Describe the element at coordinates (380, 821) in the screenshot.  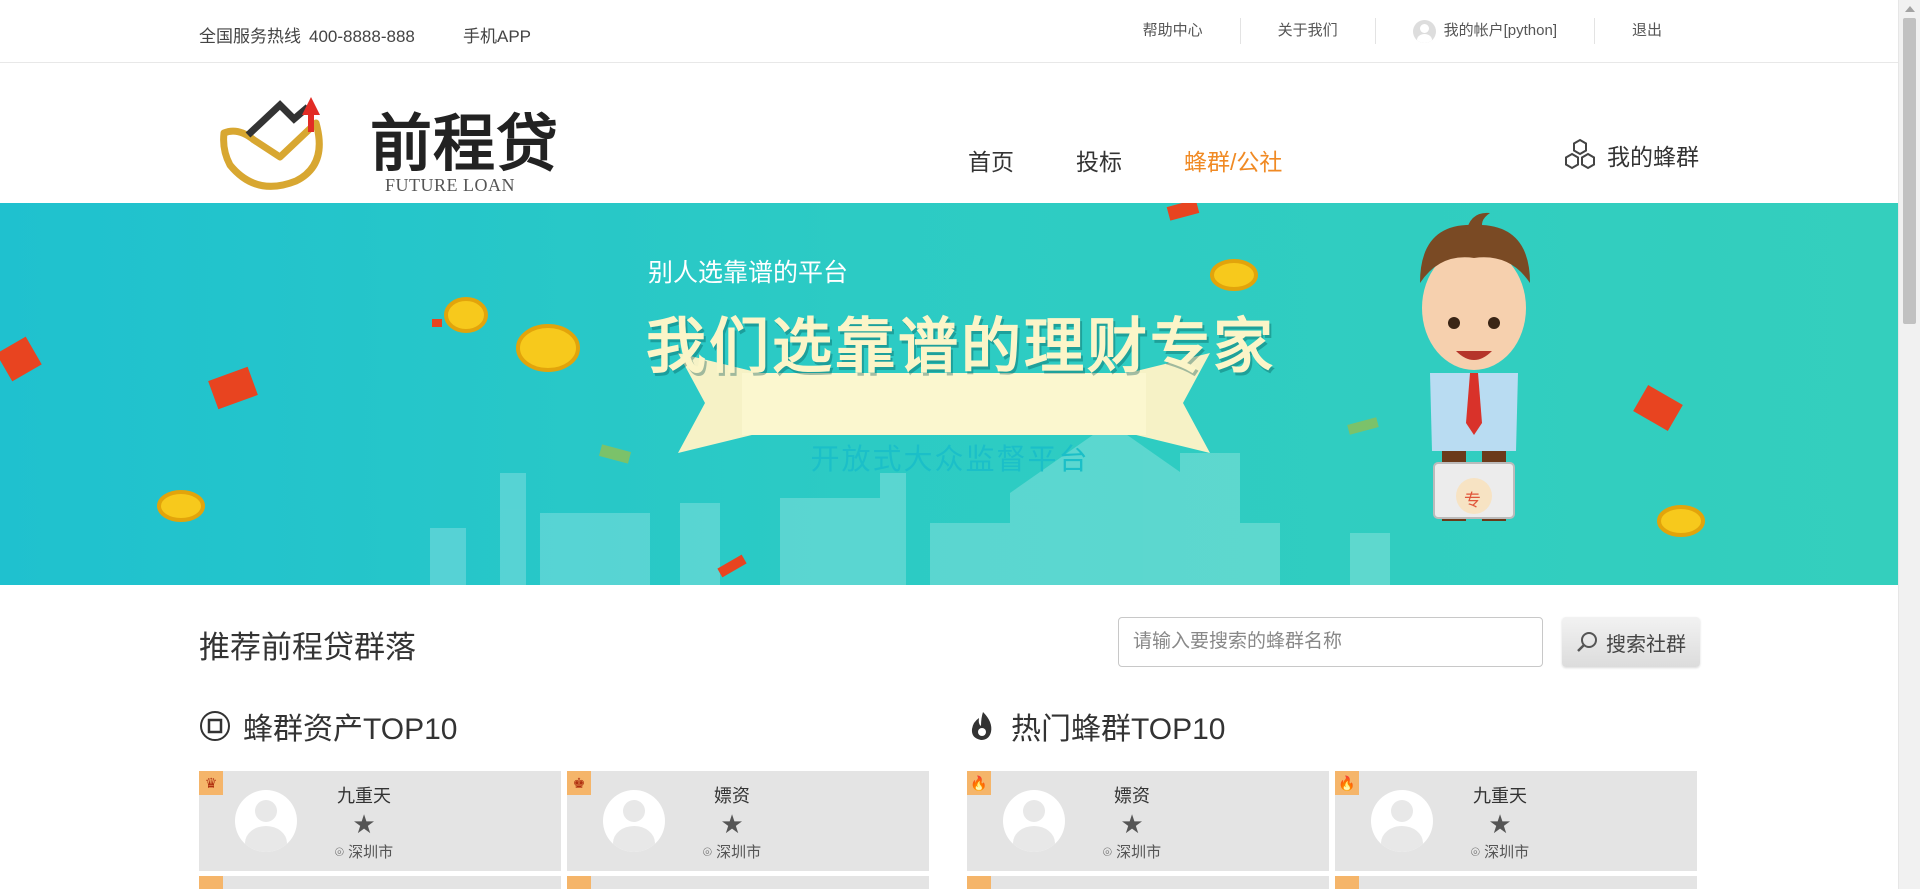
I see `hive-card: ♛ 九重天 ★ ⌾ 深圳市` at that location.